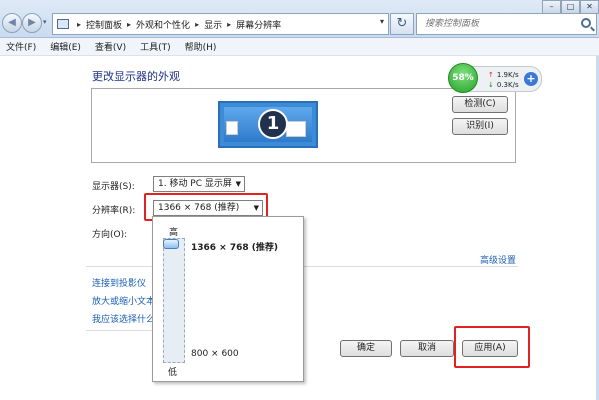 The width and height of the screenshot is (599, 400). What do you see at coordinates (551, 7) in the screenshot?
I see `minimize-button: –` at bounding box center [551, 7].